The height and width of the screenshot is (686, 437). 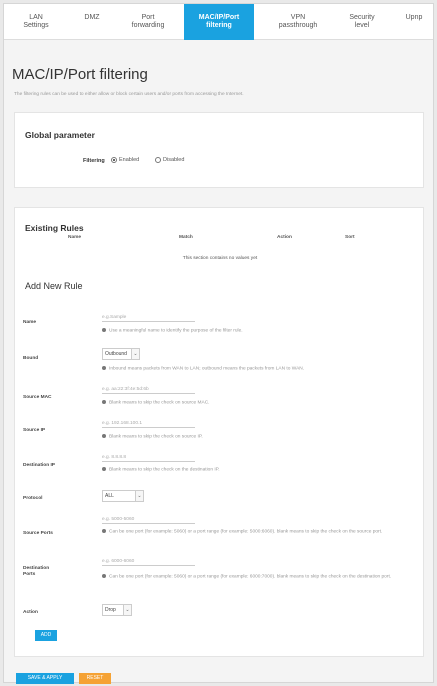 I want to click on tab-port-forwarding: Port forwarding, so click(x=148, y=22).